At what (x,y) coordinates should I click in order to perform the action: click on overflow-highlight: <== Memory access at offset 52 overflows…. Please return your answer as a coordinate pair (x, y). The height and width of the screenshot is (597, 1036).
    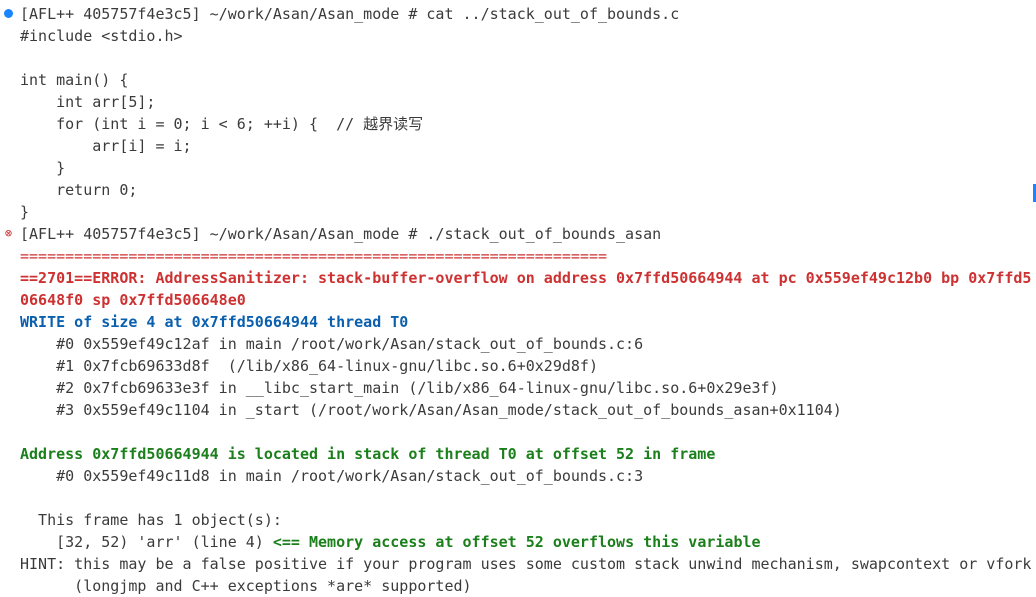
    Looking at the image, I should click on (516, 542).